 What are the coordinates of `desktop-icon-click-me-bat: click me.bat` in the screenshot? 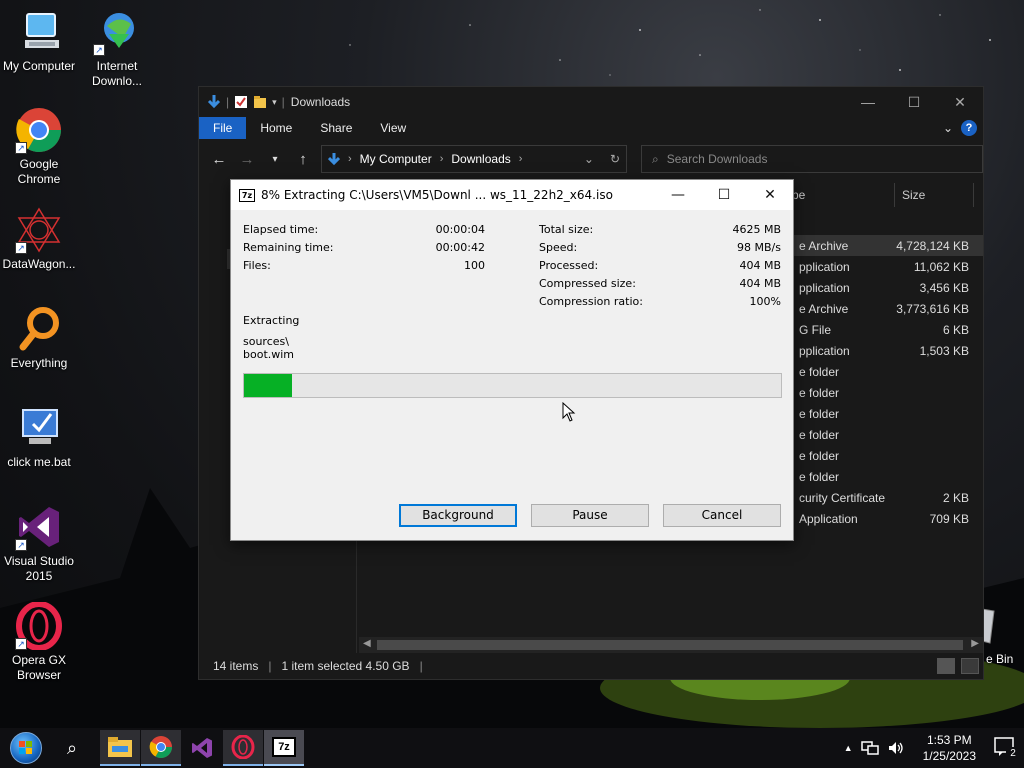 It's located at (39, 437).